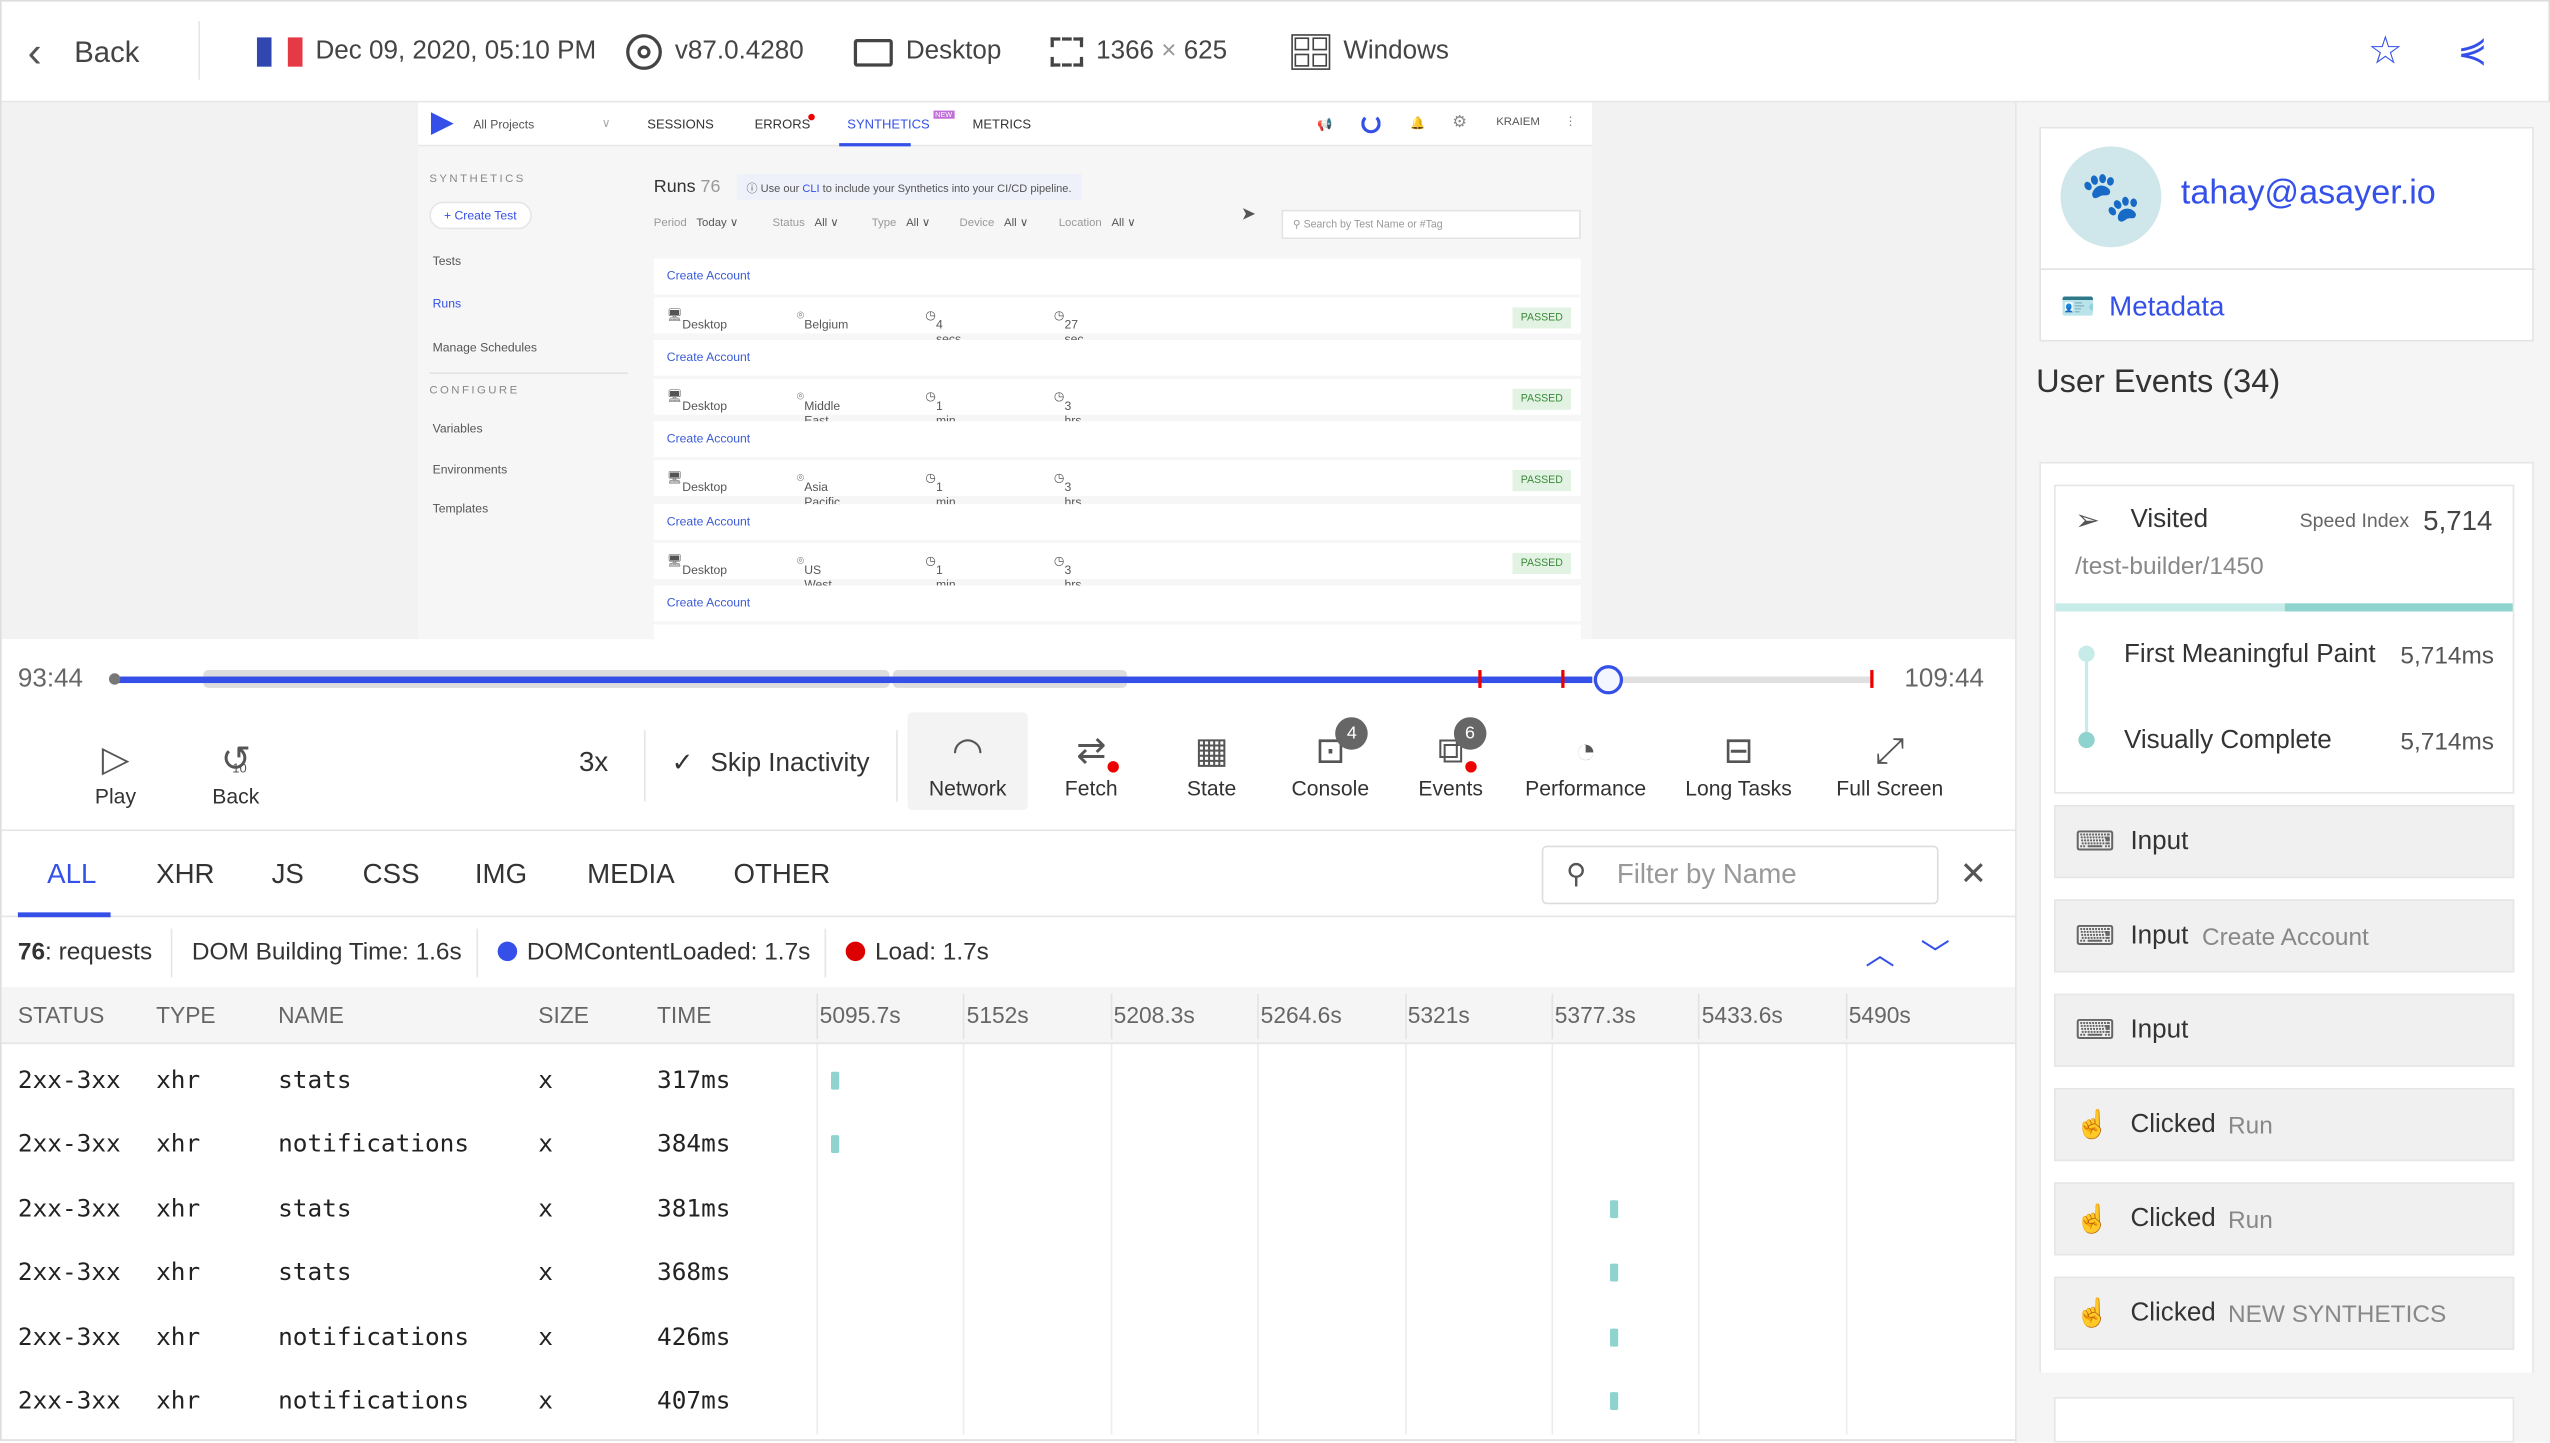 The width and height of the screenshot is (2550, 1443). I want to click on new-badge: NEW, so click(943, 114).